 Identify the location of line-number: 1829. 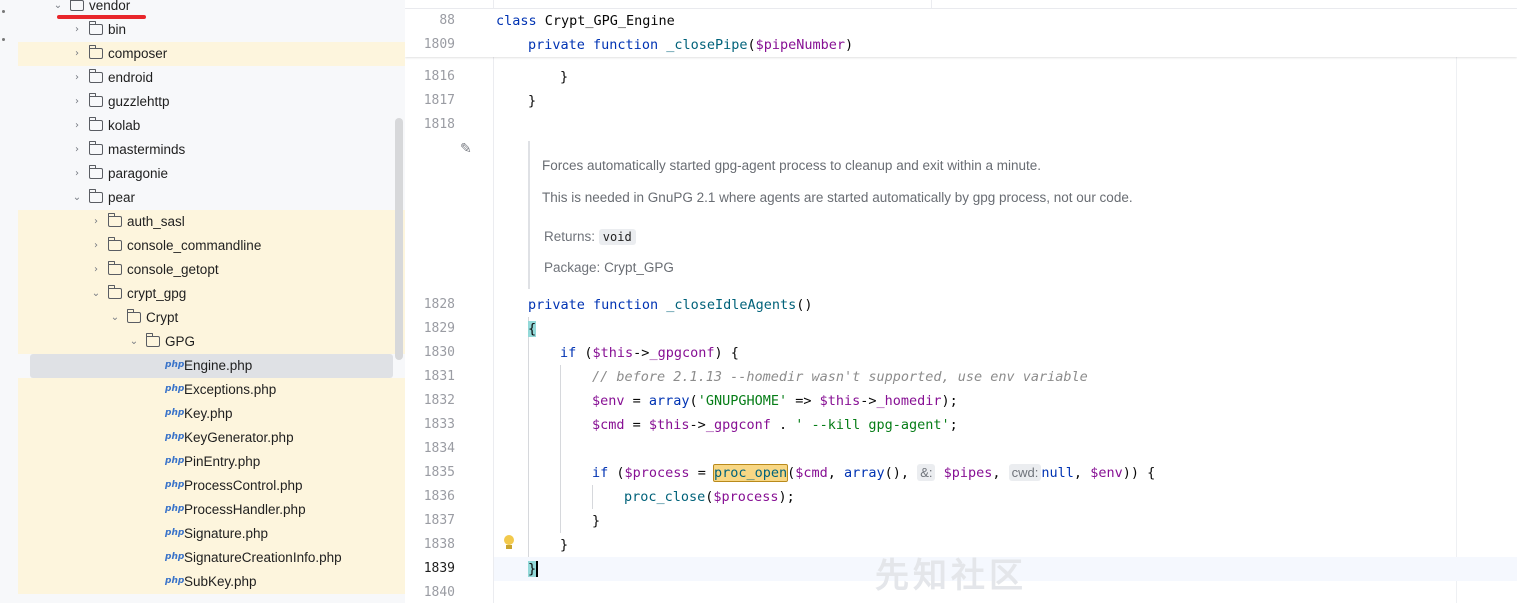
(439, 328).